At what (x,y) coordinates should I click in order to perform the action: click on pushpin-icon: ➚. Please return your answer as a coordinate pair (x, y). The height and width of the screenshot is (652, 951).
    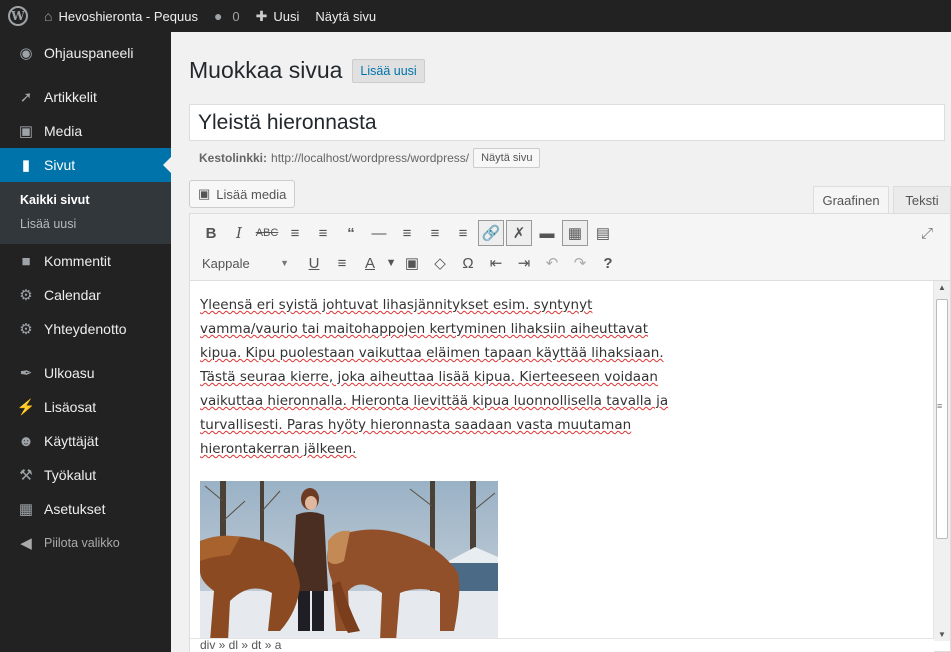
    Looking at the image, I should click on (26, 97).